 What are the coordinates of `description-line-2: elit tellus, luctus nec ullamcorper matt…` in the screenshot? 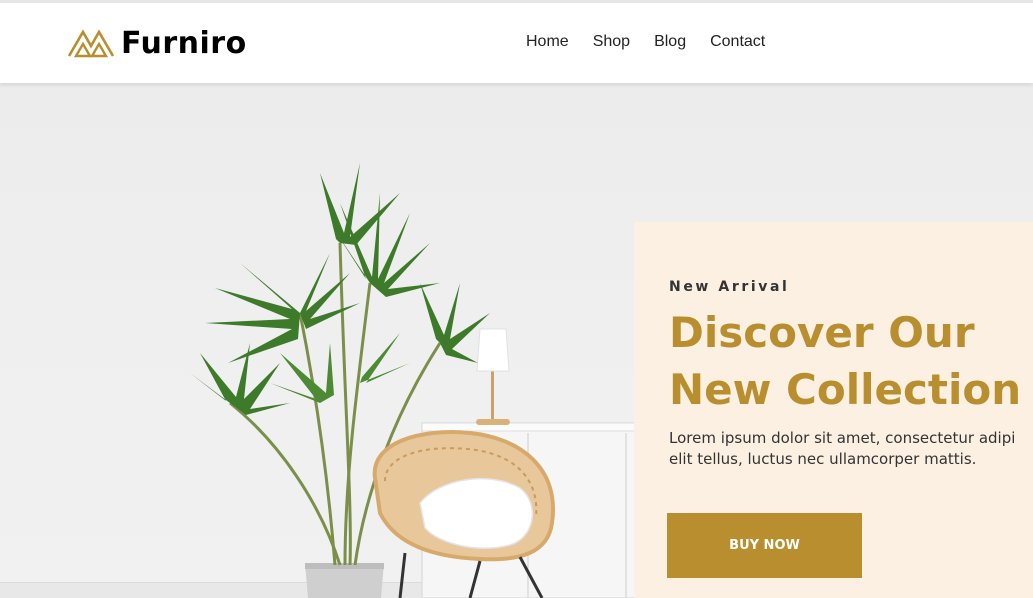 It's located at (823, 459).